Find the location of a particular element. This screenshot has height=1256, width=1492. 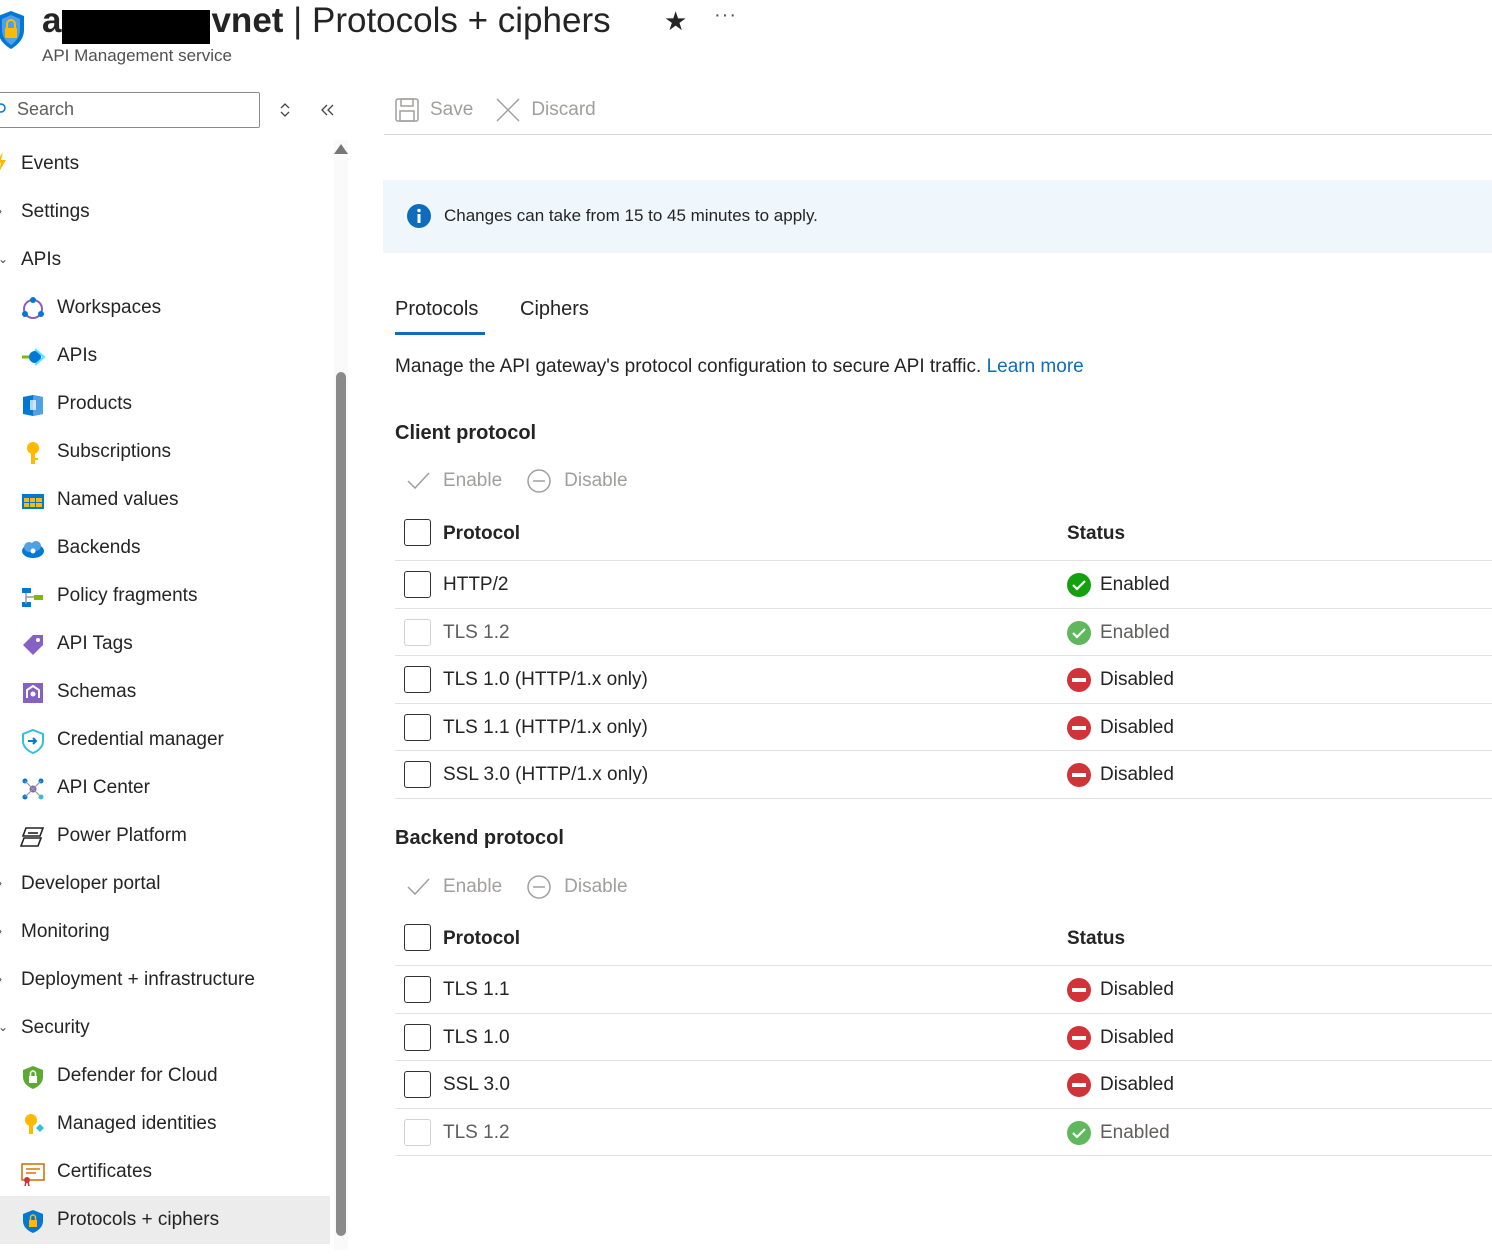

sidebar-item-workspaces: Workspaces is located at coordinates (165, 308).